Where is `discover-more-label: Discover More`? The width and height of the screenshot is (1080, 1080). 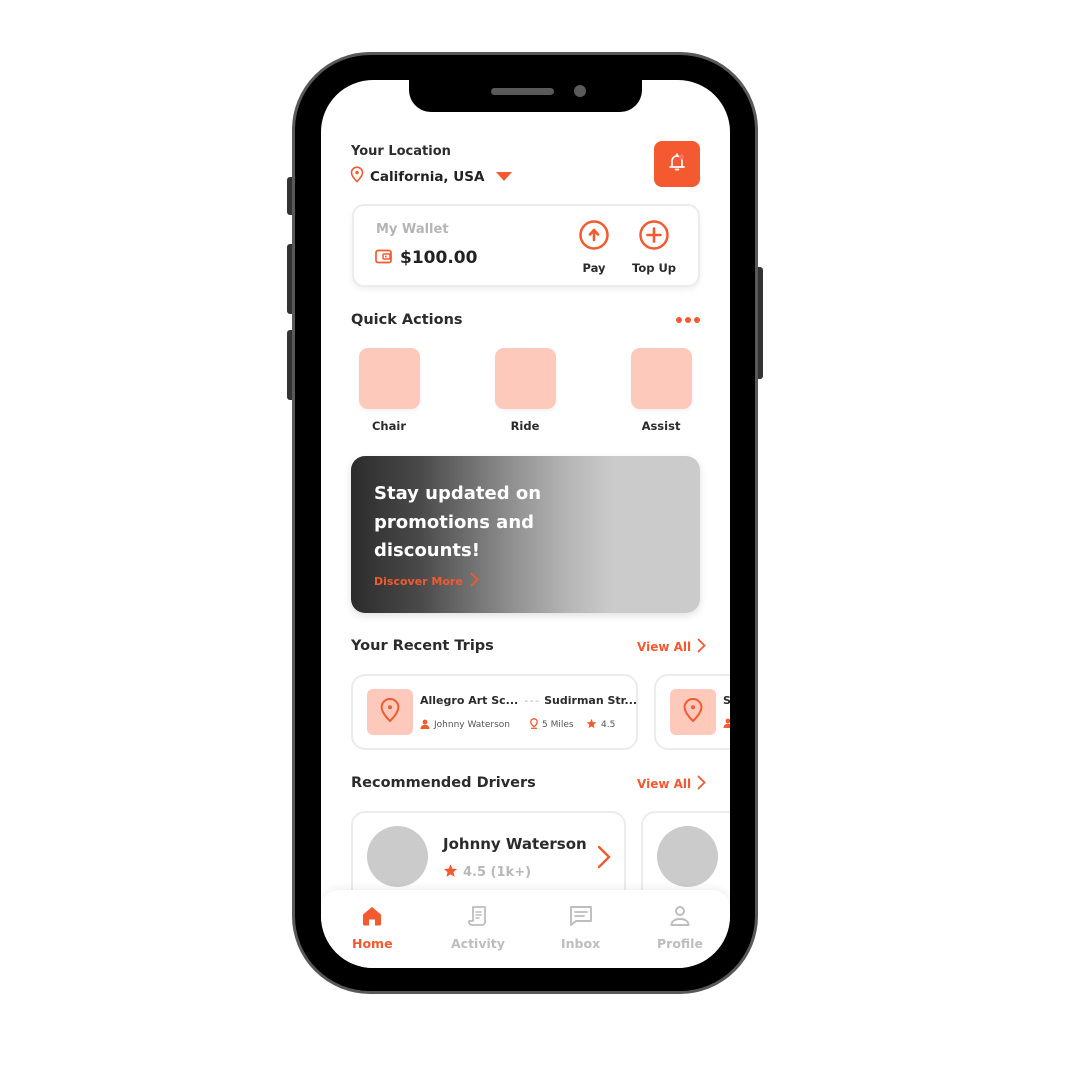 discover-more-label: Discover More is located at coordinates (418, 581).